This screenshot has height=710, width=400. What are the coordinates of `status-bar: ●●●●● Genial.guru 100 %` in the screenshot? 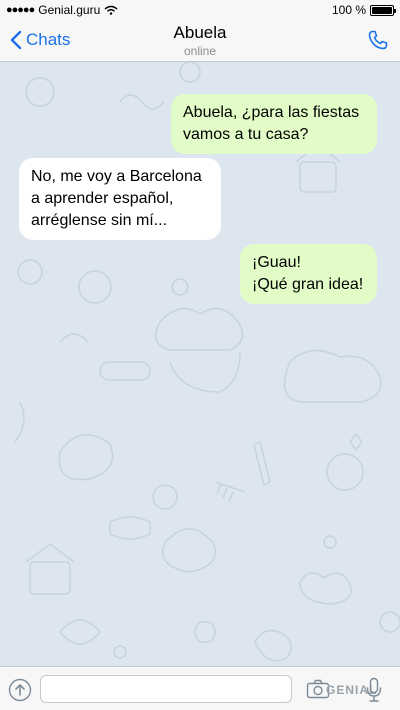 It's located at (200, 10).